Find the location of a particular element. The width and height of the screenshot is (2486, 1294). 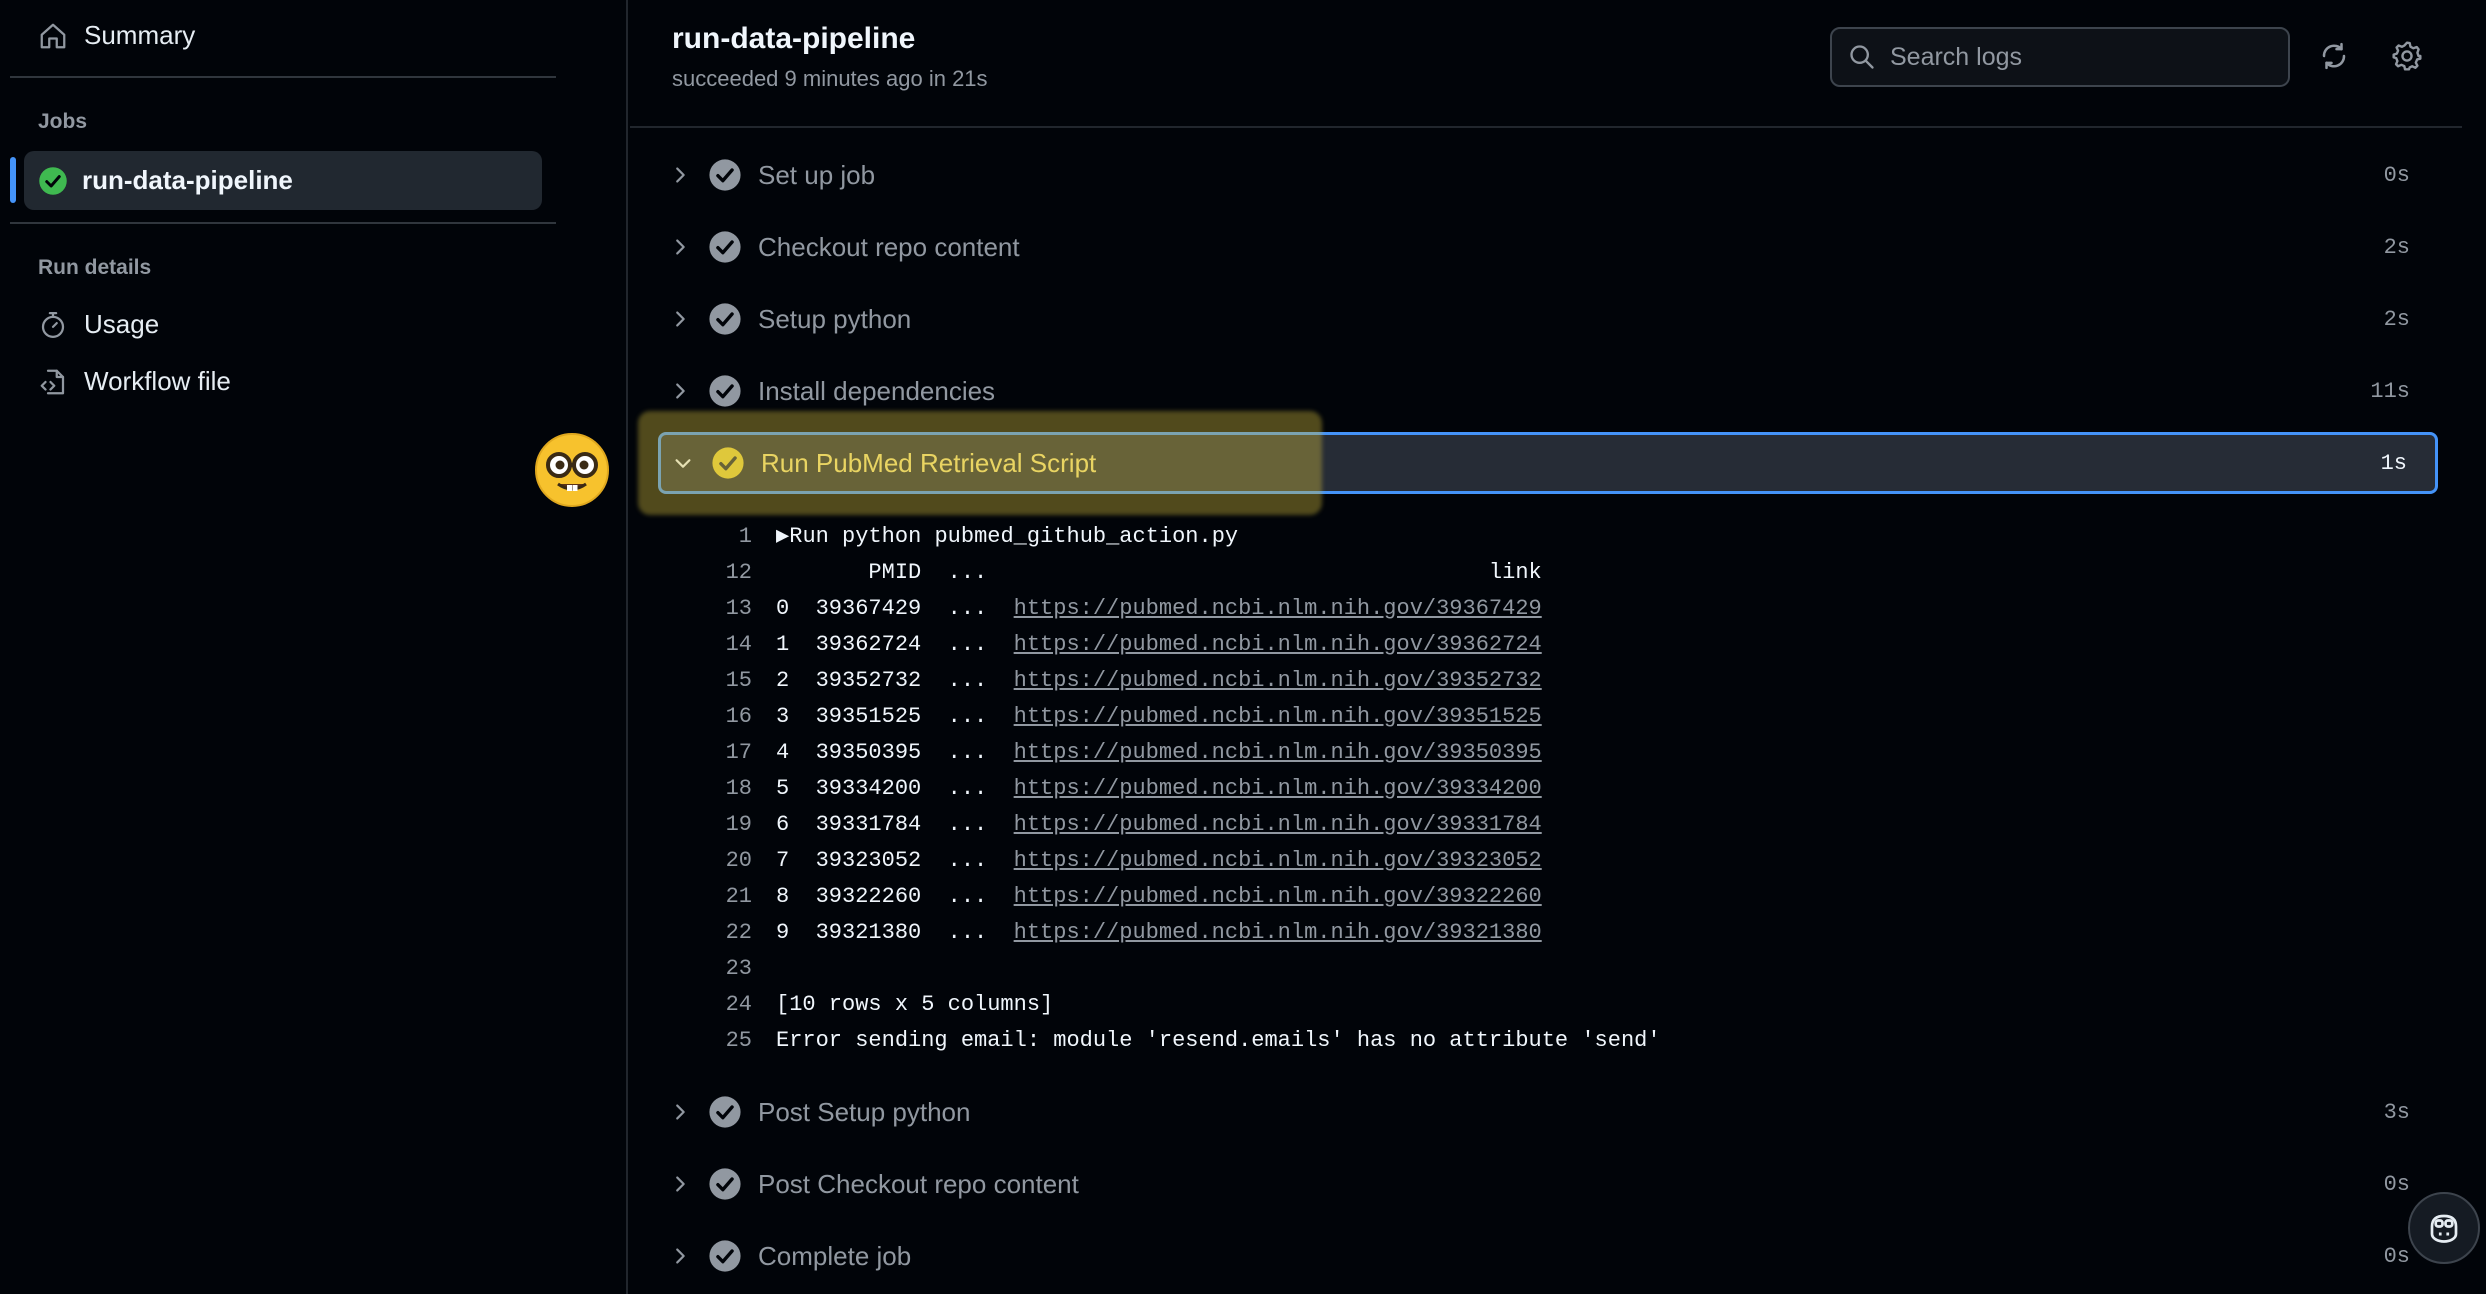

step-name: Setup python is located at coordinates (835, 318).